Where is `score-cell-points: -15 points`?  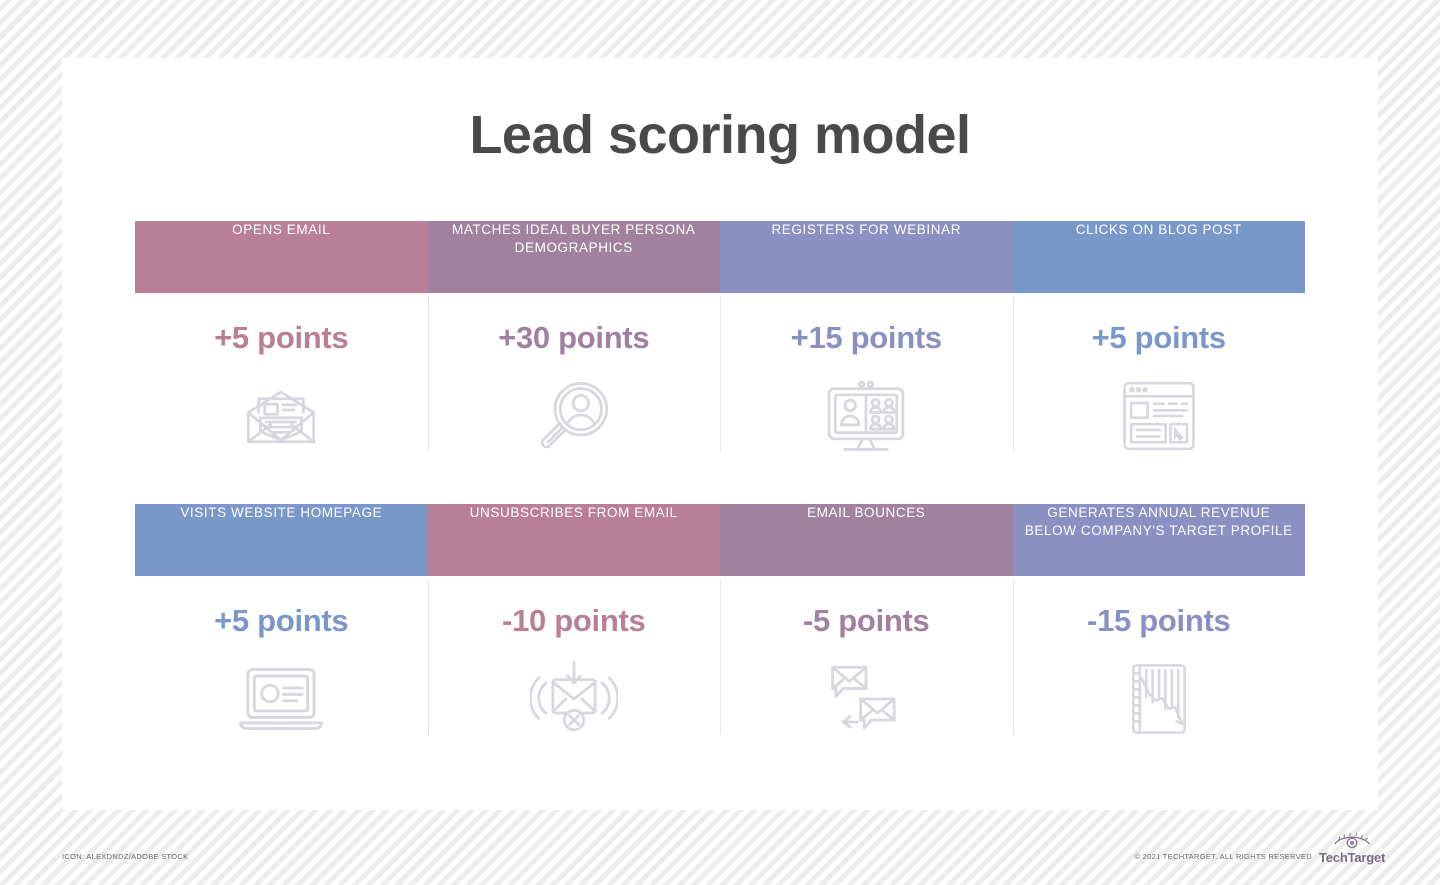 score-cell-points: -15 points is located at coordinates (1159, 620).